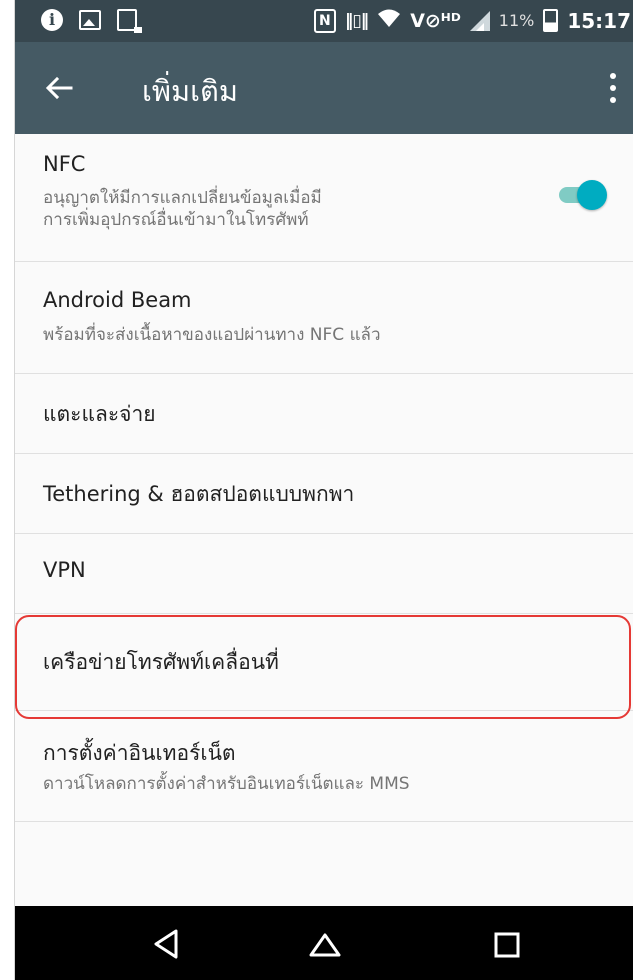 This screenshot has width=633, height=980. Describe the element at coordinates (324, 88) in the screenshot. I see `app-bar: เพิ่มเติม` at that location.